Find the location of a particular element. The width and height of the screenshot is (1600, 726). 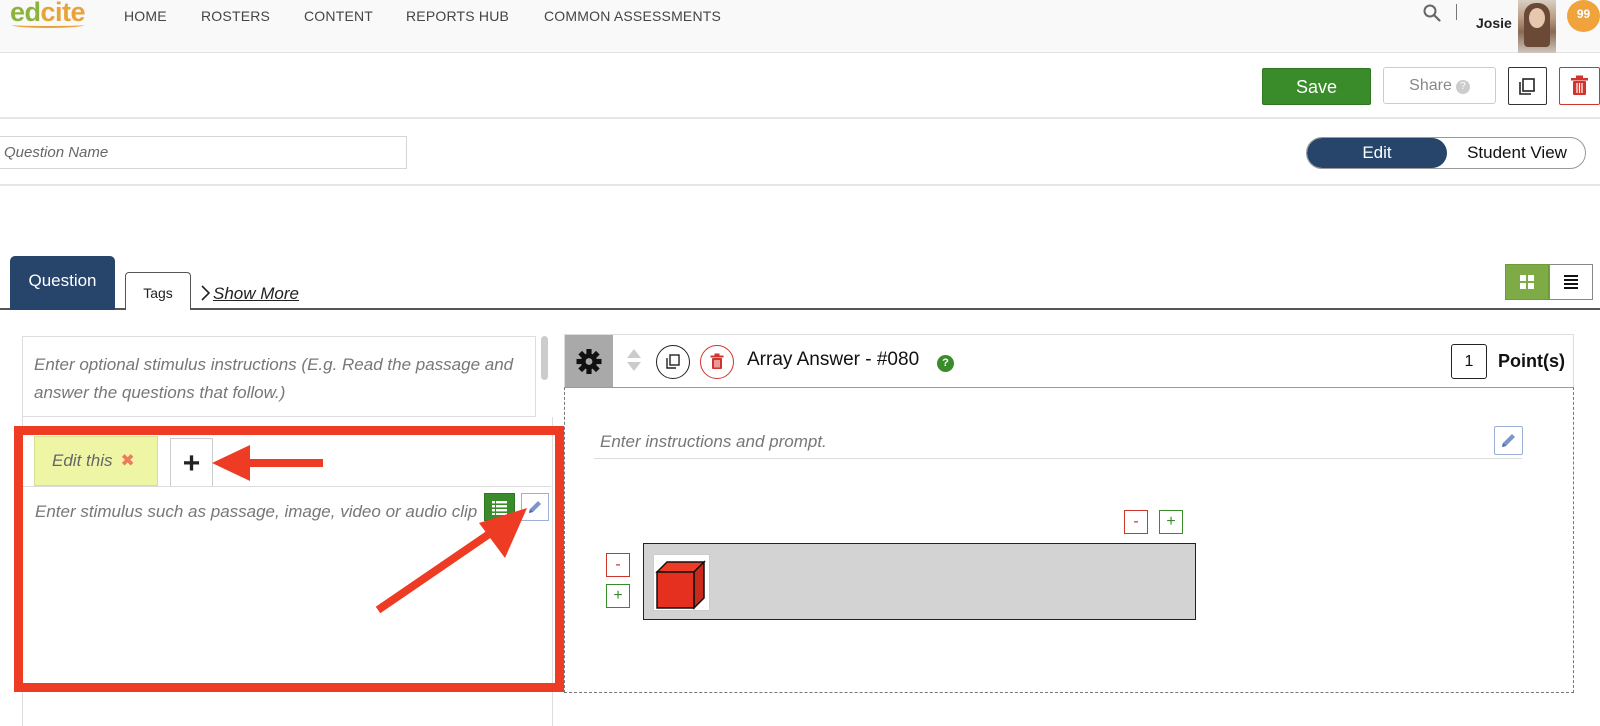

tab-tags: Tags is located at coordinates (158, 291).